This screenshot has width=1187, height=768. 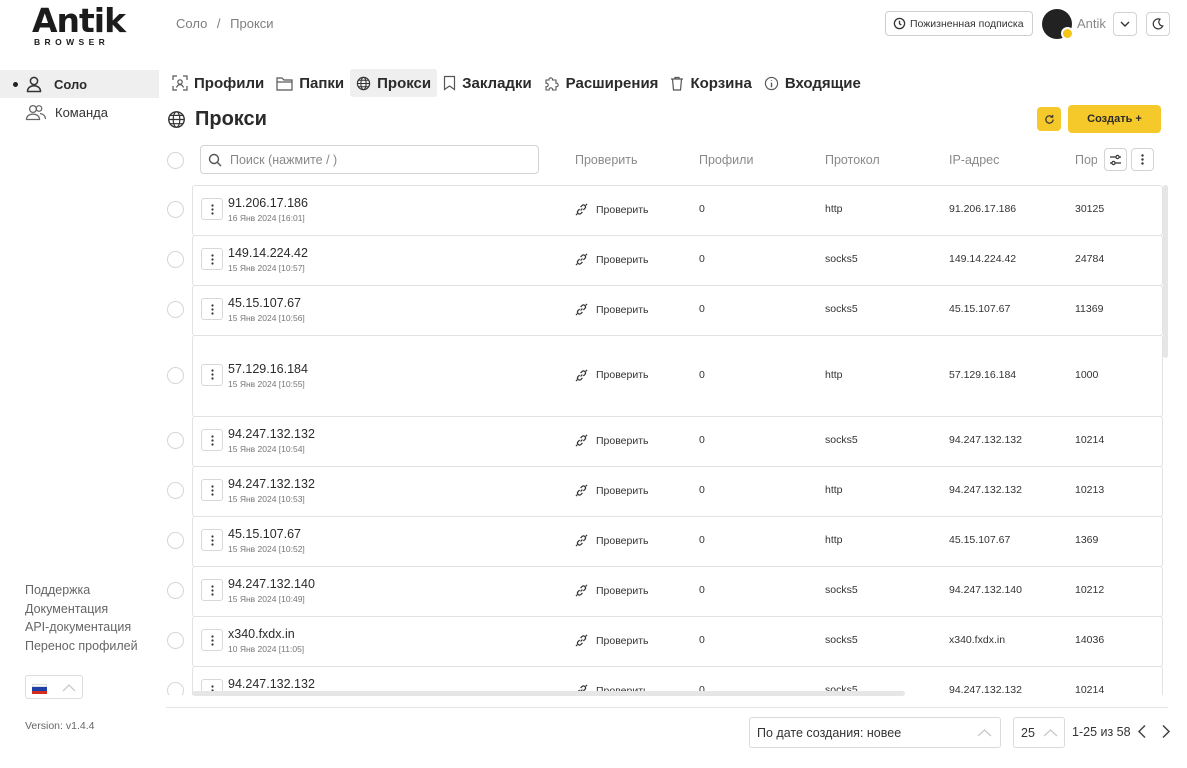 I want to click on row-date: 15 Янв 2024 [10:52], so click(x=266, y=549).